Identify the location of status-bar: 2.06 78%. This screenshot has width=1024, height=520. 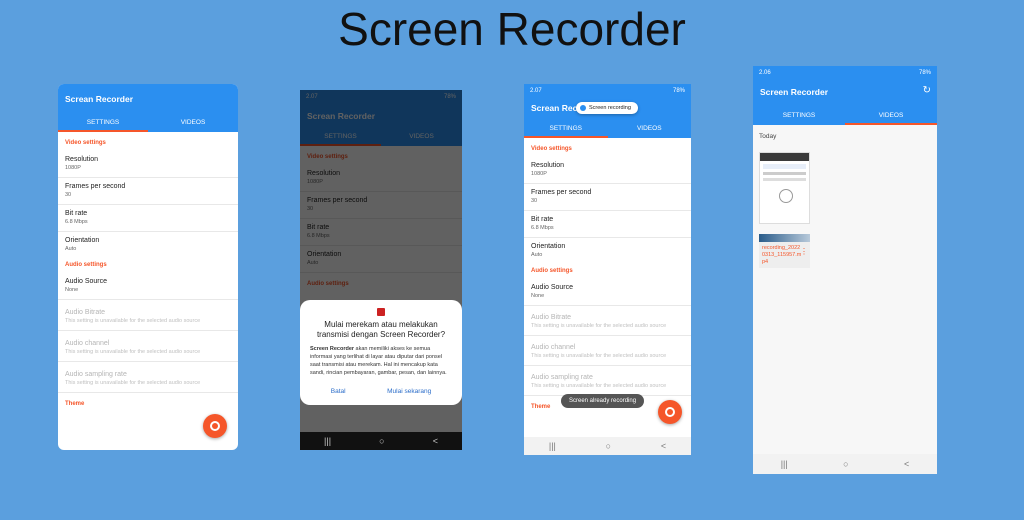
(845, 72).